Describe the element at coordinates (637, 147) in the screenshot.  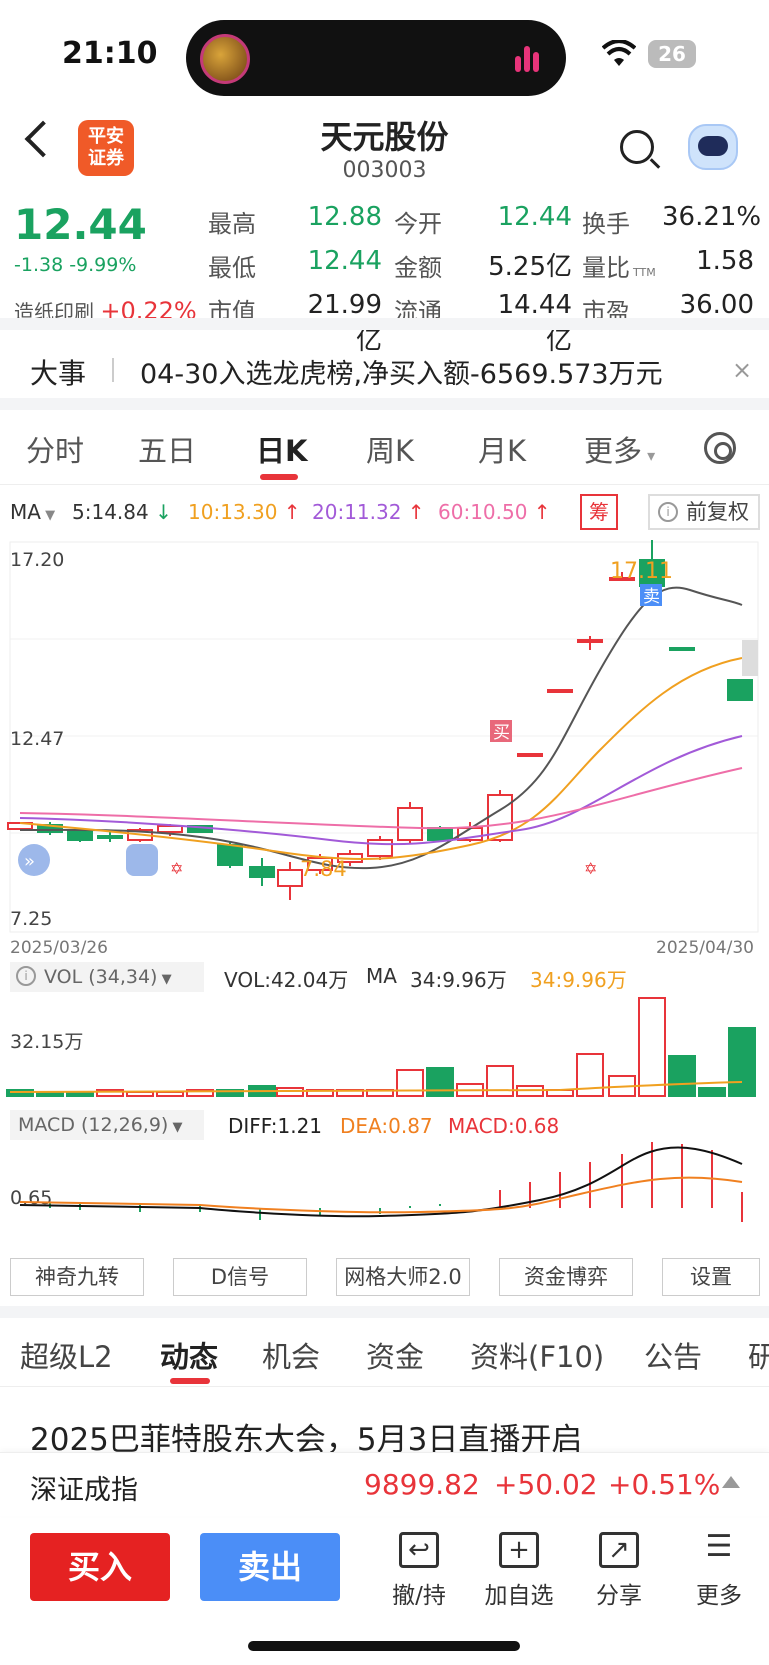
I see `search-icon` at that location.